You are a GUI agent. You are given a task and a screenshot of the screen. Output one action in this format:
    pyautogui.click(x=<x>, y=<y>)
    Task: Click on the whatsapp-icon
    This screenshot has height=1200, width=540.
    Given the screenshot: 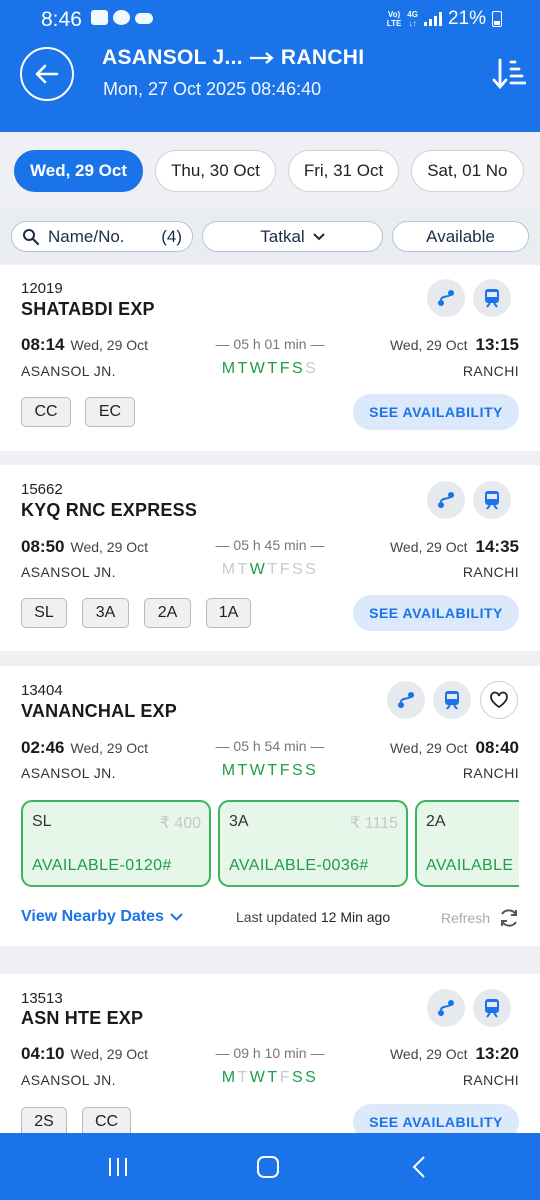 What is the action you would take?
    pyautogui.click(x=121, y=17)
    